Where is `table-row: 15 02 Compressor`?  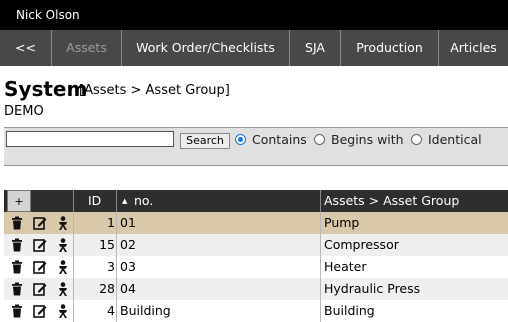
table-row: 15 02 Compressor is located at coordinates (256, 245).